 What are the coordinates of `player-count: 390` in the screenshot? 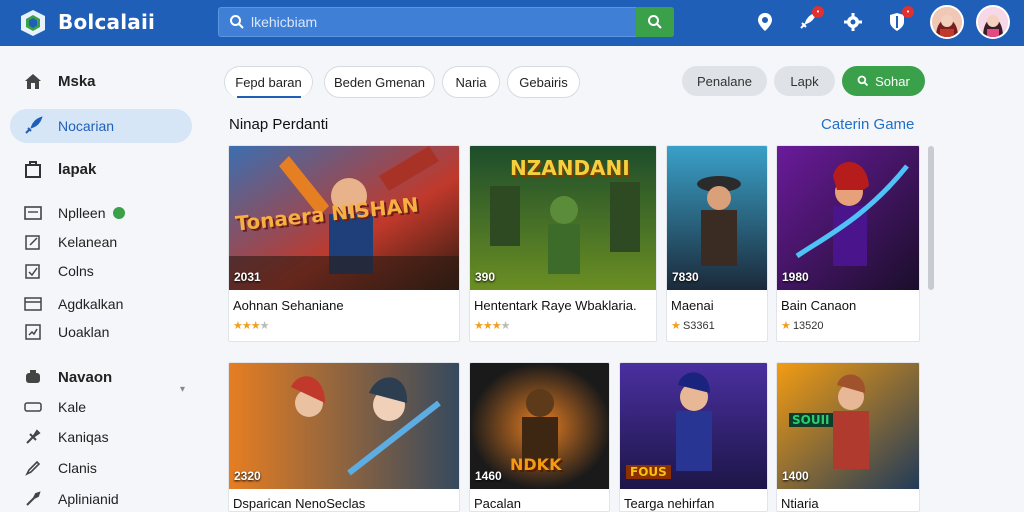 It's located at (485, 277).